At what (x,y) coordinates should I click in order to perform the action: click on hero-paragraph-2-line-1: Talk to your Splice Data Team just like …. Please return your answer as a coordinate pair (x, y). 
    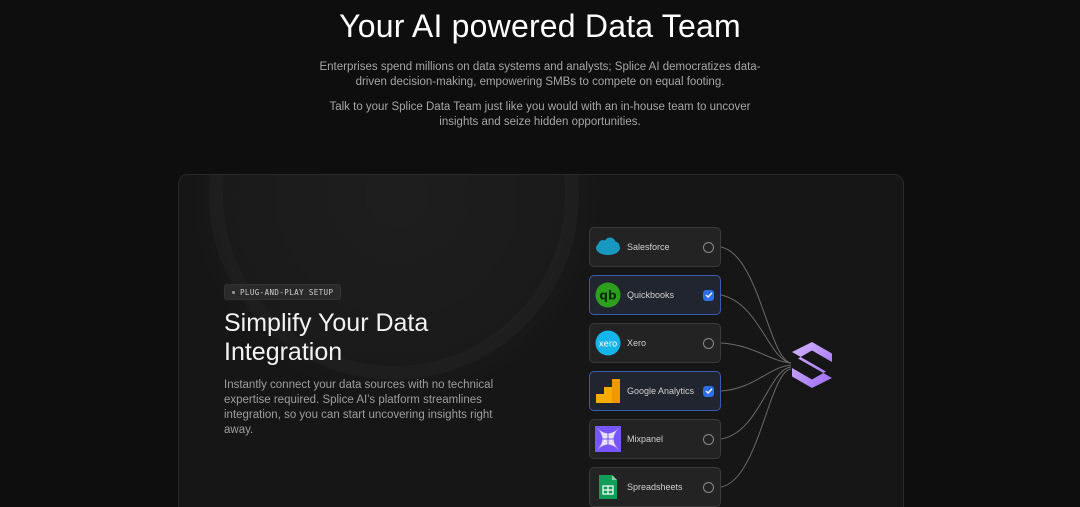
    Looking at the image, I should click on (540, 107).